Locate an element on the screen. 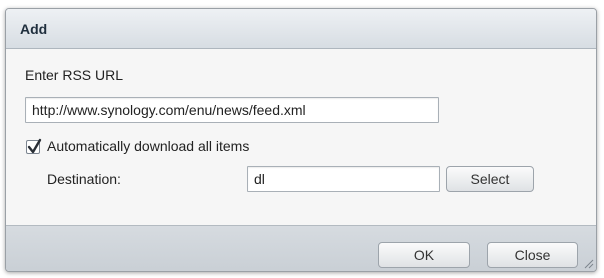 Image resolution: width=604 pixels, height=278 pixels. destination-label: Destination: is located at coordinates (84, 179).